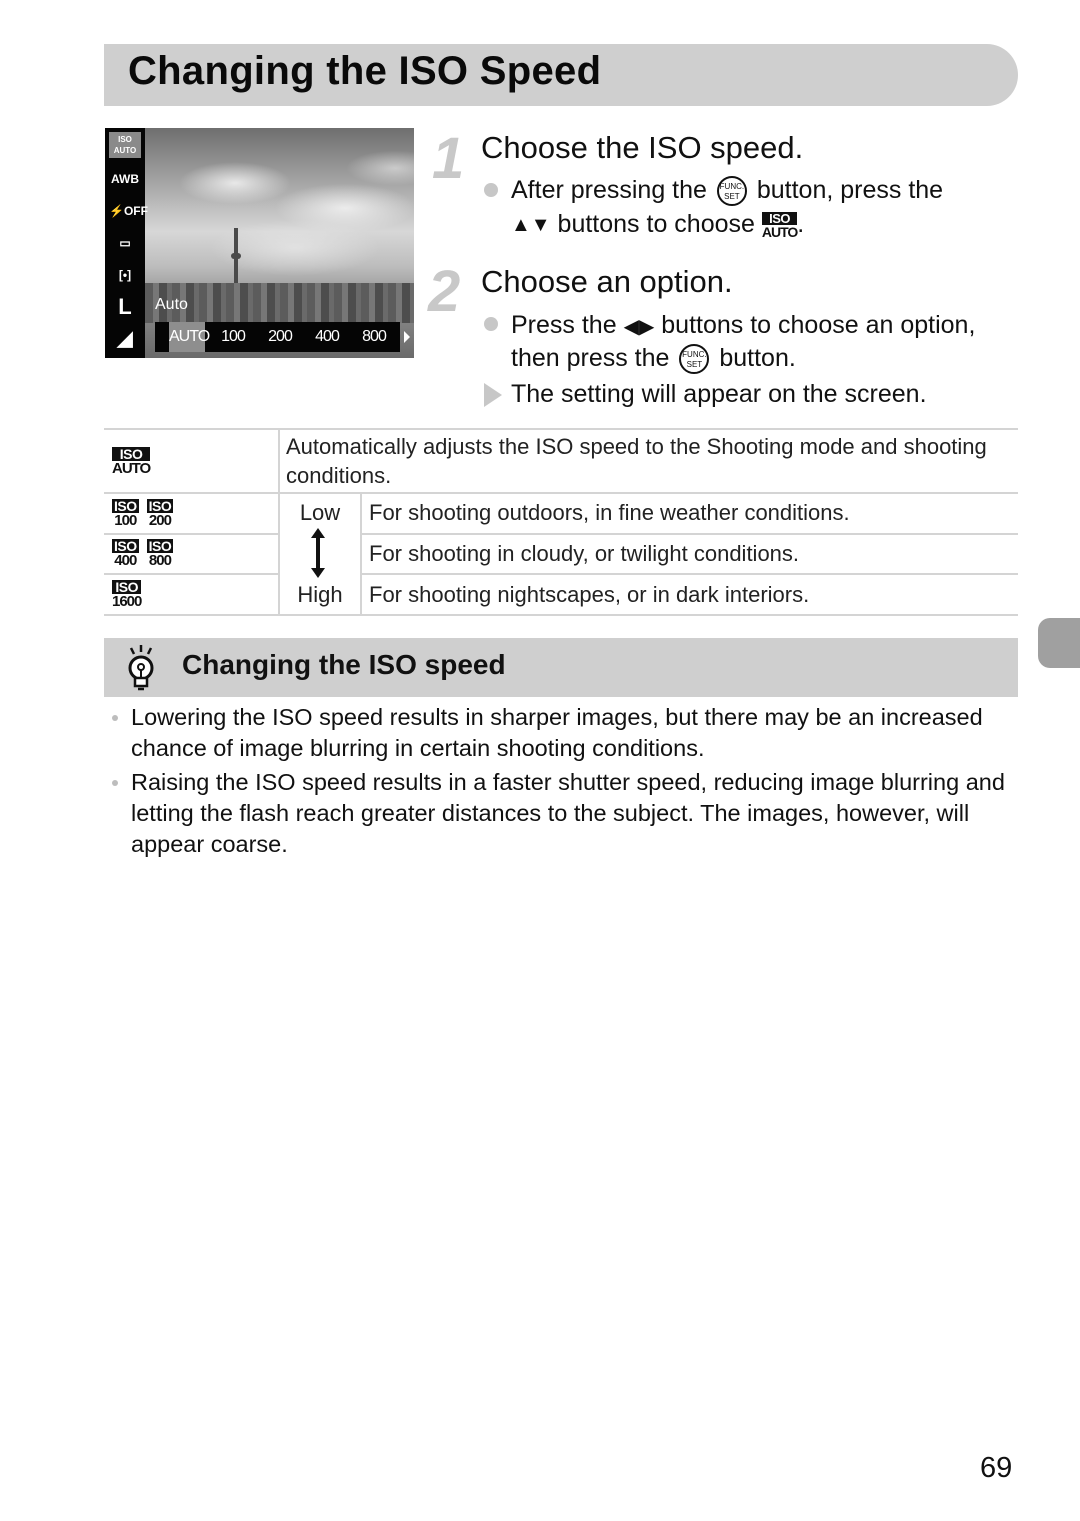 This screenshot has width=1080, height=1521. I want to click on iso-400-icon: ISO 400, so click(125, 554).